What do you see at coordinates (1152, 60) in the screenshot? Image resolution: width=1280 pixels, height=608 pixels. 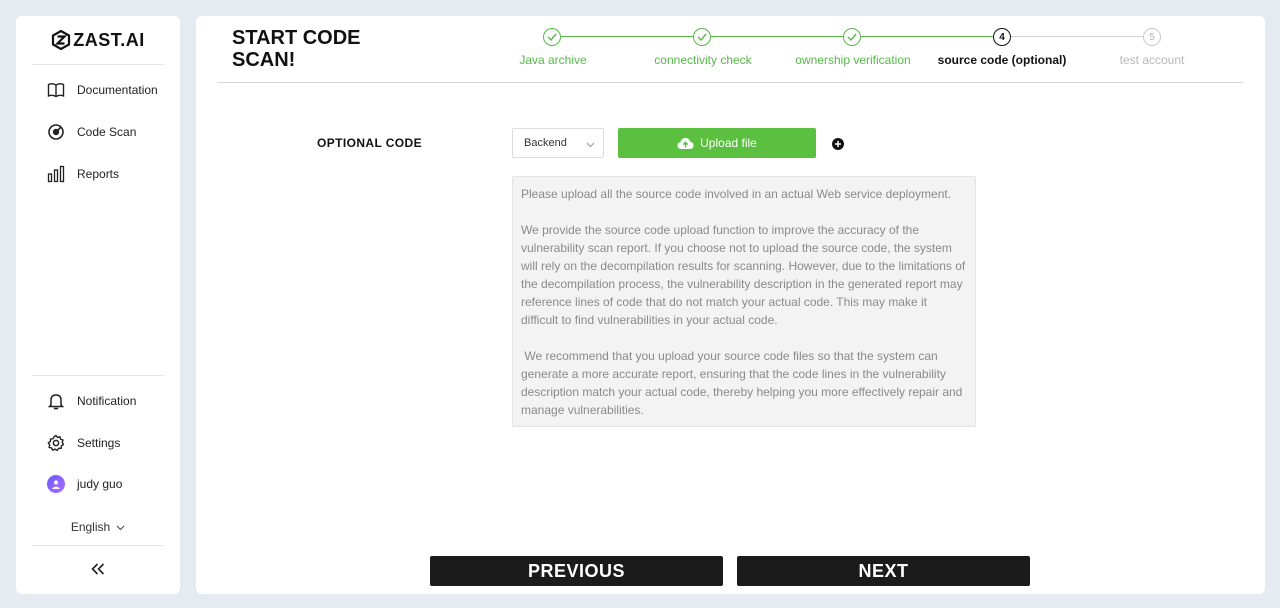 I see `step-5-label: test account` at bounding box center [1152, 60].